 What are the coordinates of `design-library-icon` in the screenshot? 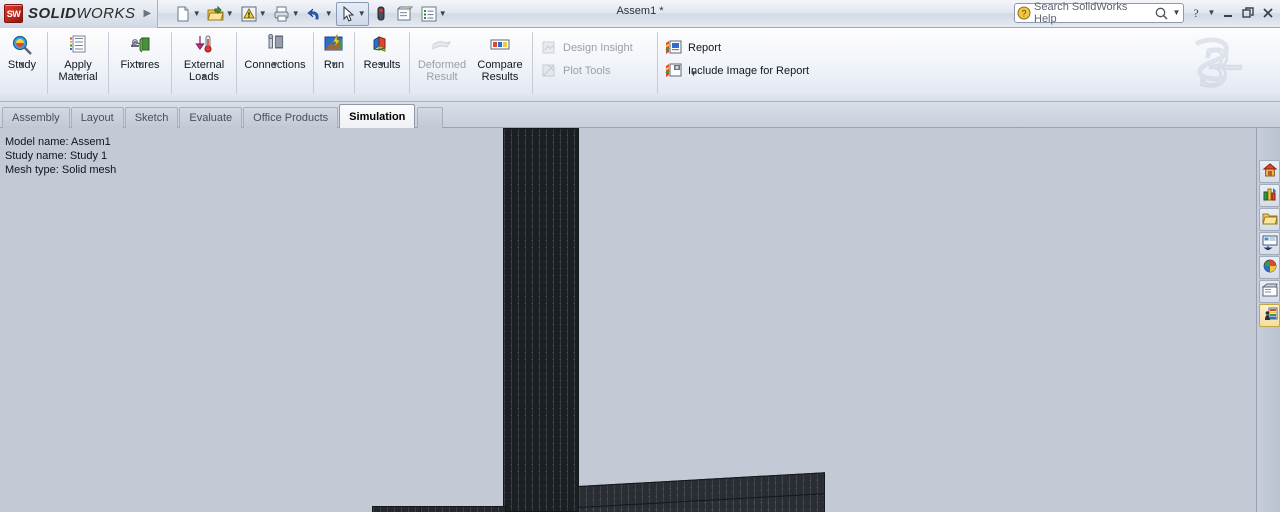 It's located at (1270, 195).